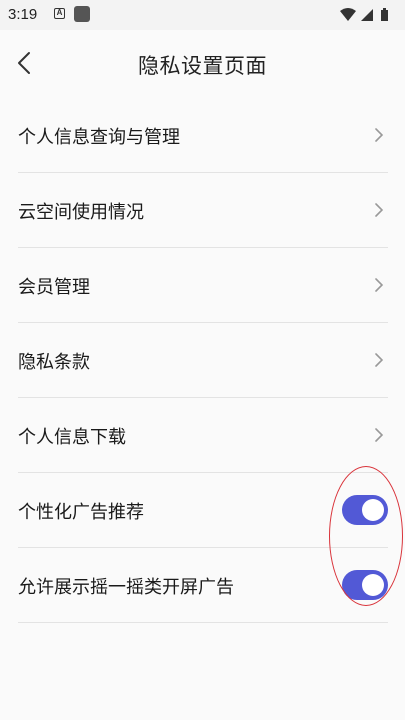 This screenshot has width=405, height=720. I want to click on personalized-ads-toggle, so click(365, 510).